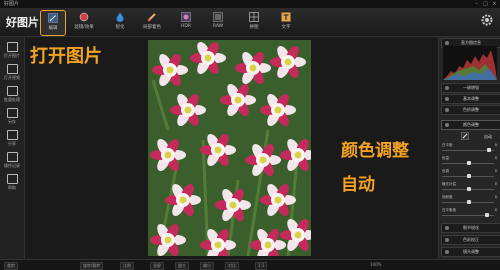 The image size is (500, 270). I want to click on brush-icon, so click(151, 17).